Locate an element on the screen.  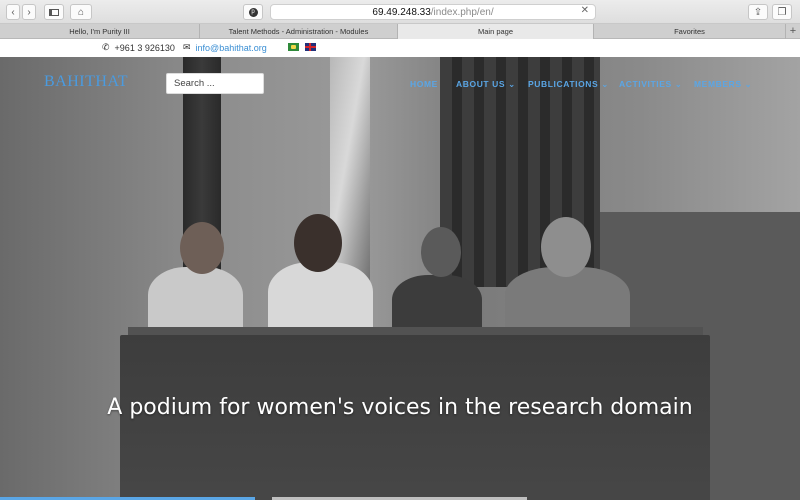
nav-item-publications: PUBLICATIONS ⌄ is located at coordinates (568, 84).